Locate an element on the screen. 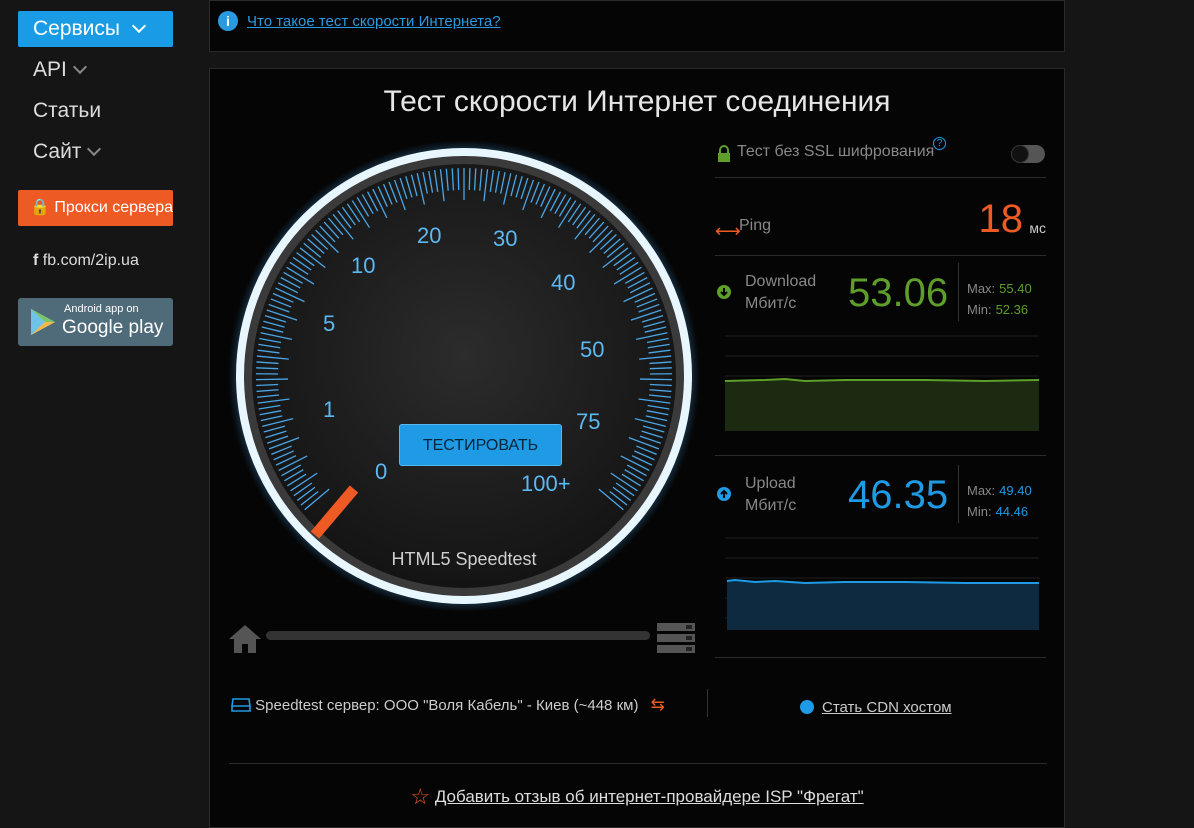  ping-label: Ping is located at coordinates (755, 226).